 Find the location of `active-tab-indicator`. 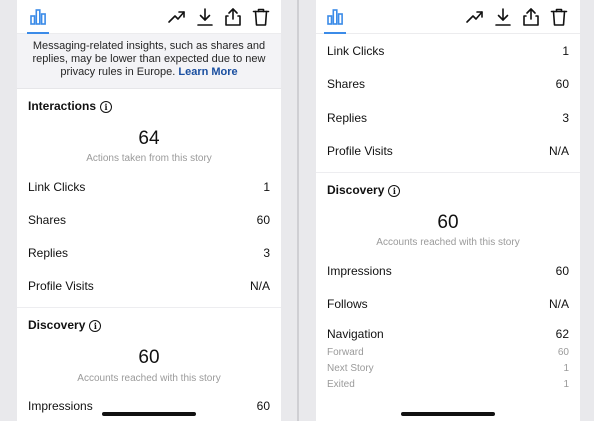

active-tab-indicator is located at coordinates (335, 33).